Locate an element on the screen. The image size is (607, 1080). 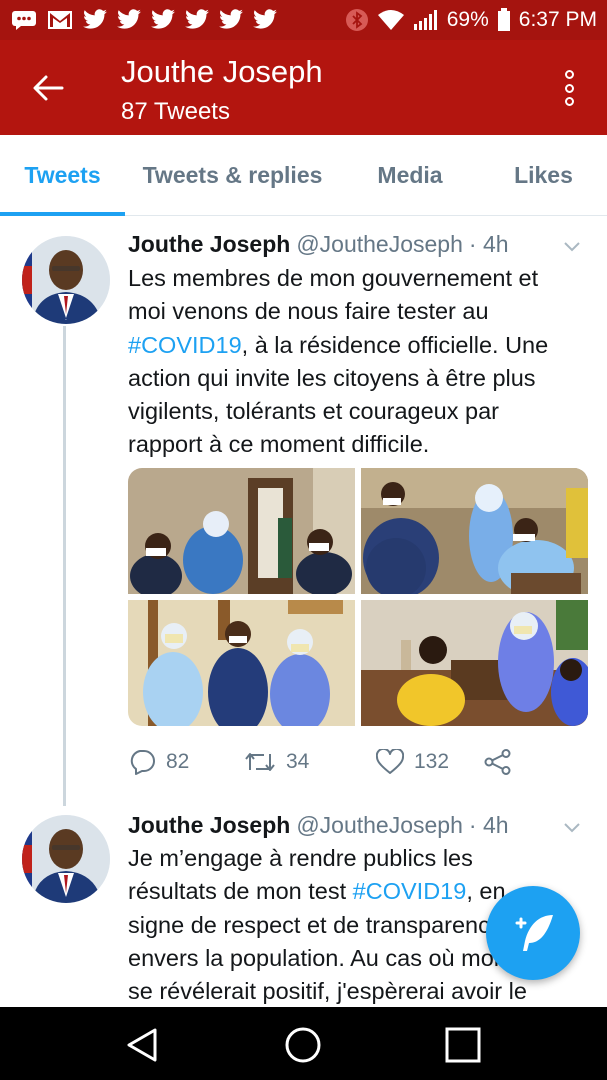
notification-icons is located at coordinates (144, 20).